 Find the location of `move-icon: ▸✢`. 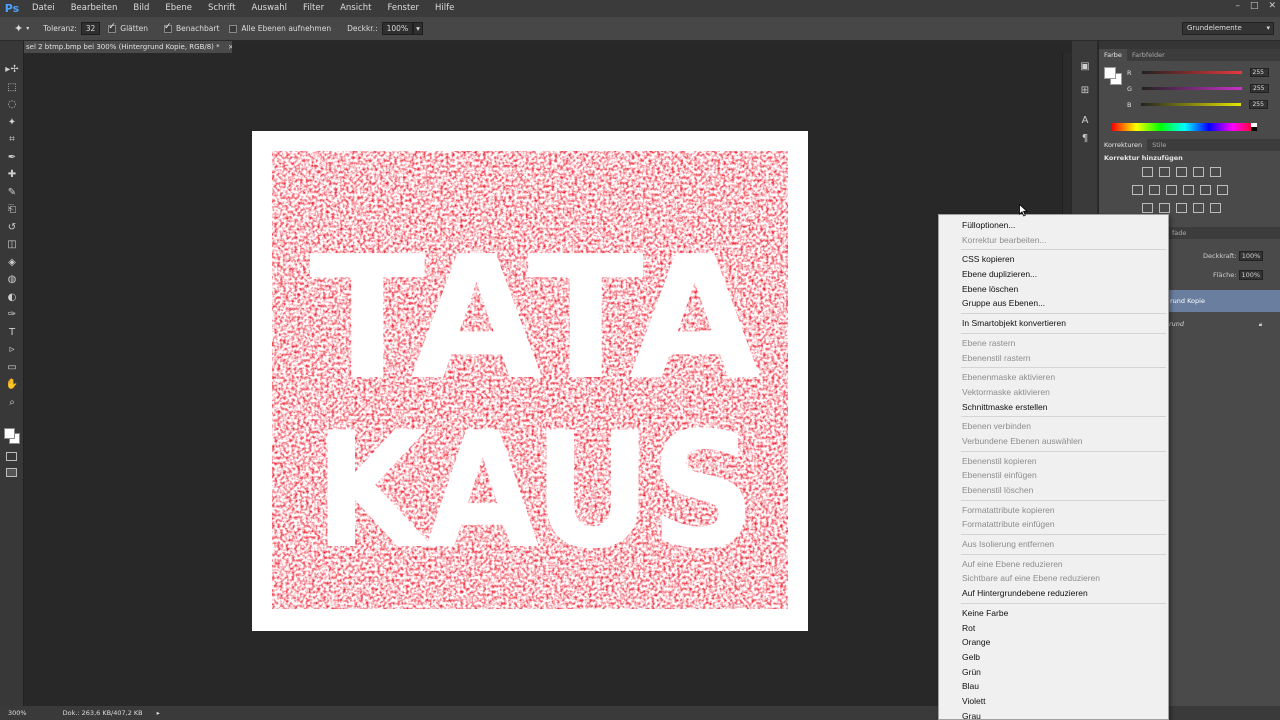

move-icon: ▸✢ is located at coordinates (12, 70).